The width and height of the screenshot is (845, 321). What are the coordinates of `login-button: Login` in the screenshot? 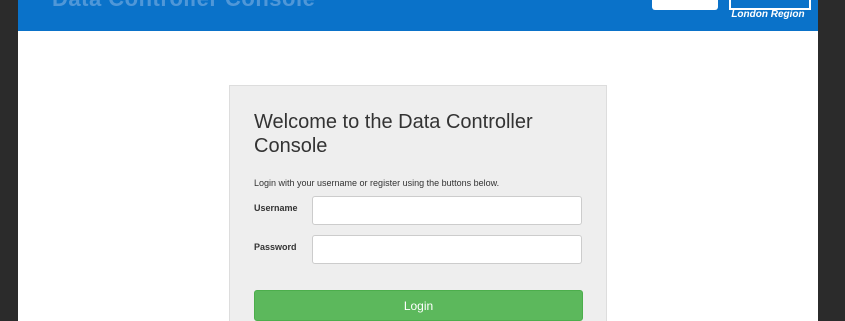 It's located at (418, 305).